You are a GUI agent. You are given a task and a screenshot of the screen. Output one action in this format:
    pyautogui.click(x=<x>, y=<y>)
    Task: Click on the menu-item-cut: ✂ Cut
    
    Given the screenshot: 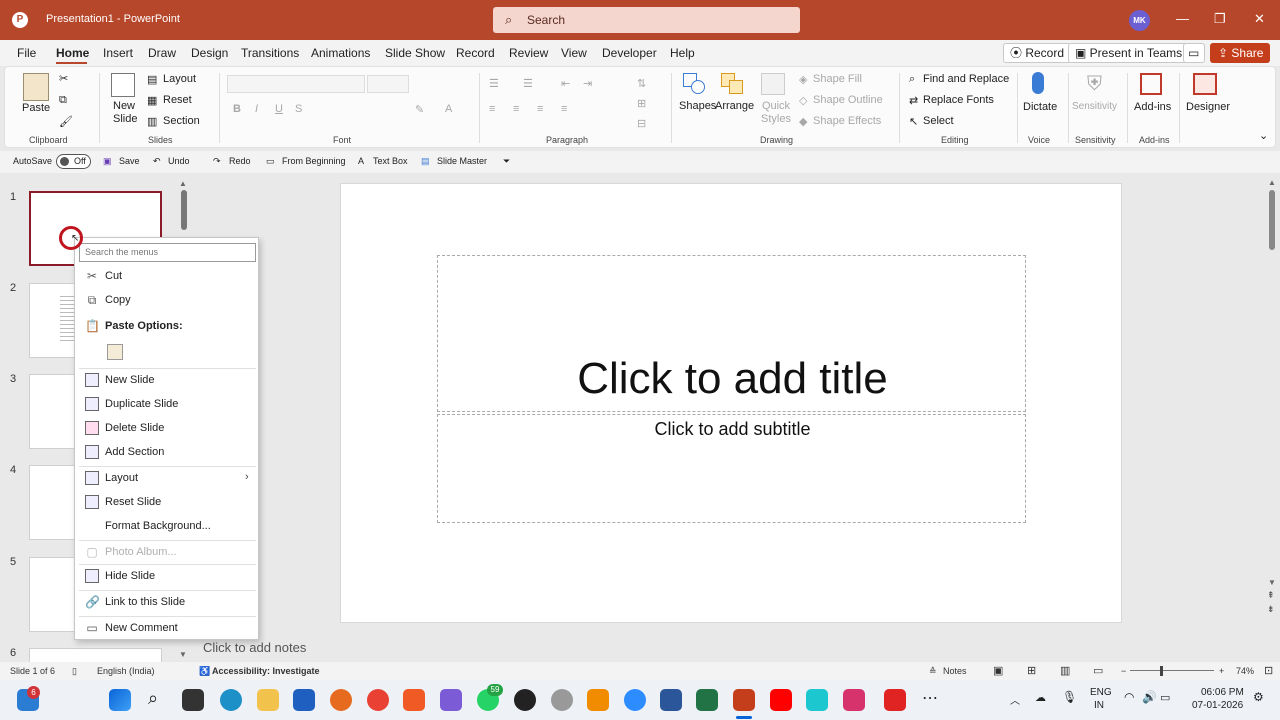 What is the action you would take?
    pyautogui.click(x=166, y=277)
    